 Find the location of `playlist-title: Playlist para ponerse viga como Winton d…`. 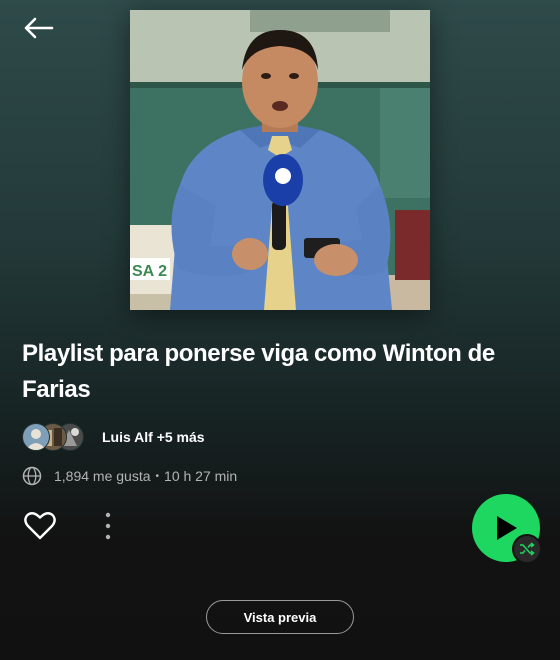

playlist-title: Playlist para ponerse viga como Winton d… is located at coordinates (258, 371).